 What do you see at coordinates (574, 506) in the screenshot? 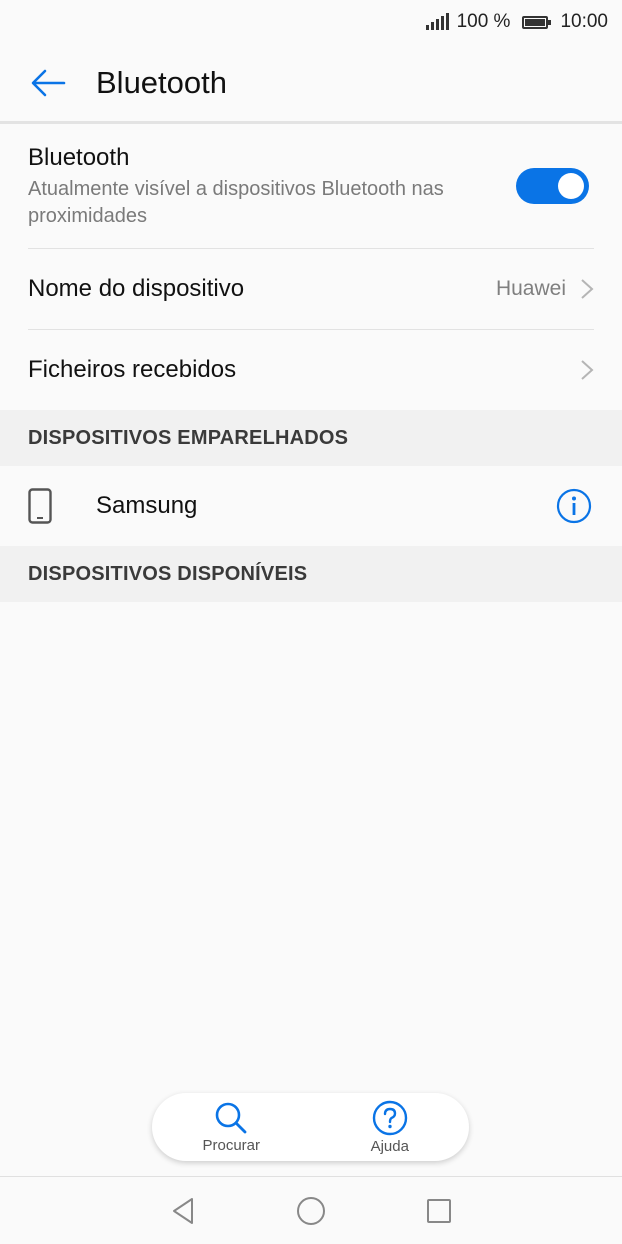
I see `info-icon` at bounding box center [574, 506].